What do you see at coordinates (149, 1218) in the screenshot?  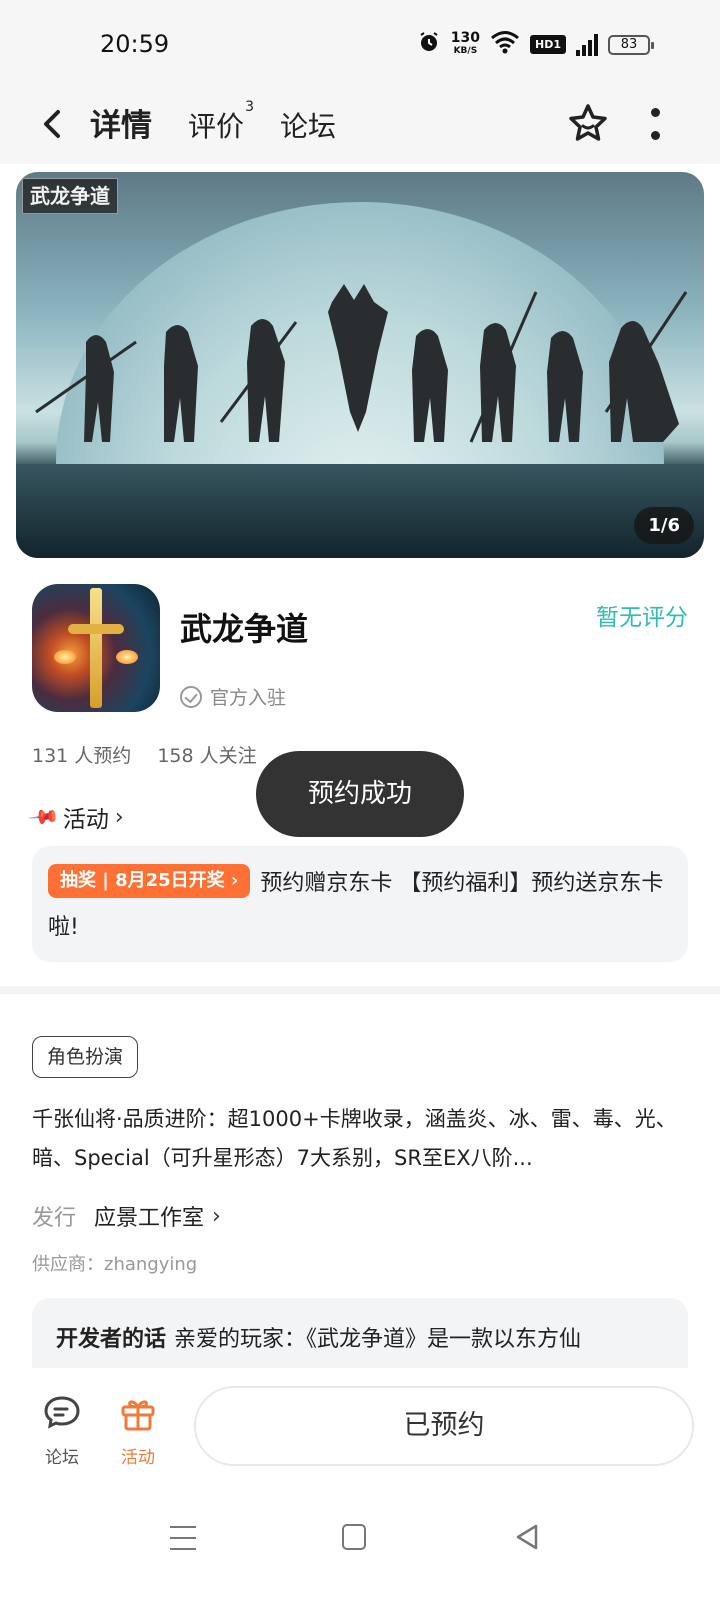 I see `publisher-name: 应景工作室` at bounding box center [149, 1218].